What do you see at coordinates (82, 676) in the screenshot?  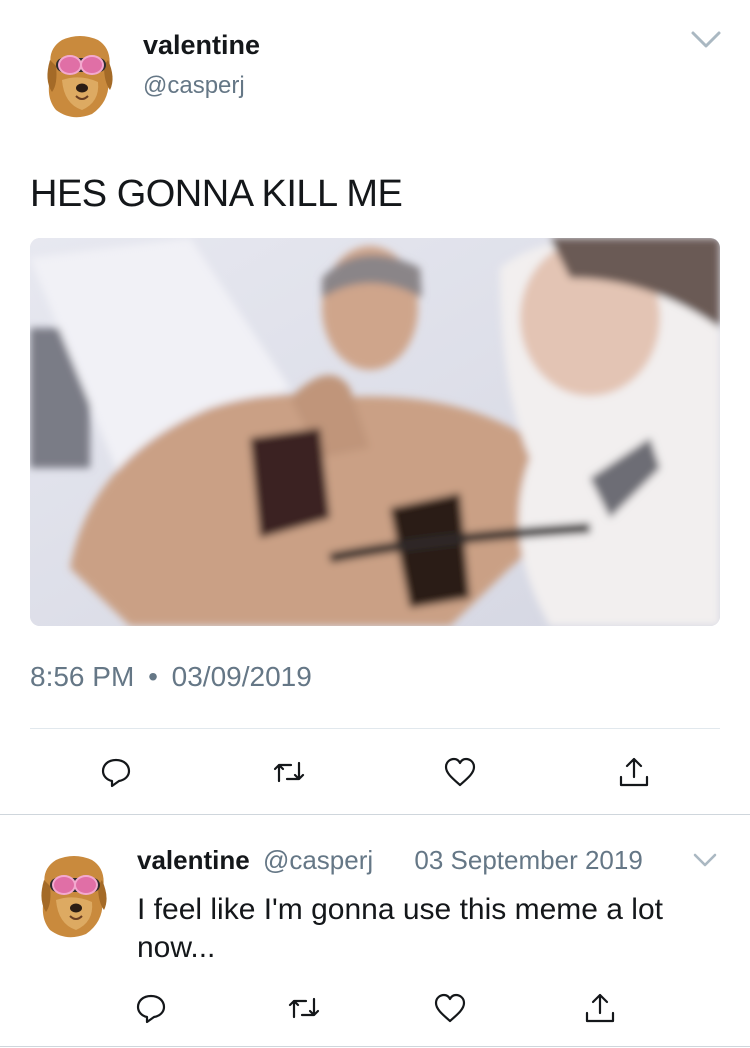 I see `tweet-time: 8:56 PM` at bounding box center [82, 676].